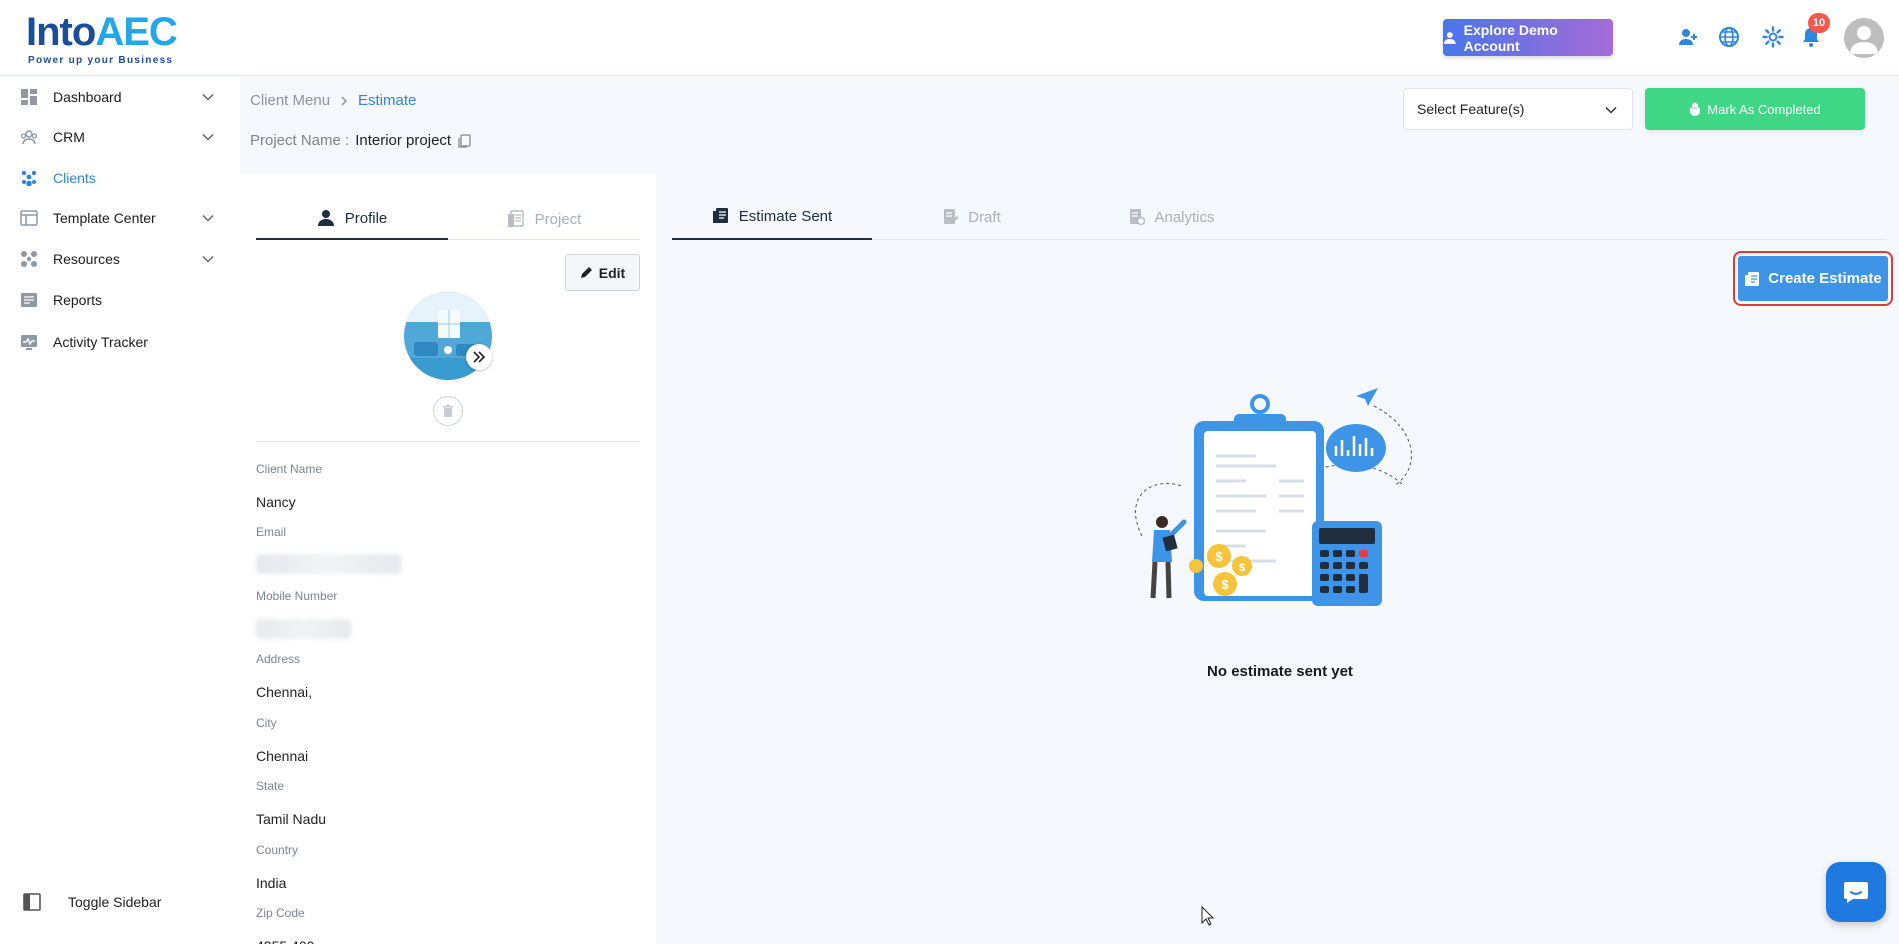 Image resolution: width=1899 pixels, height=944 pixels. What do you see at coordinates (29, 218) in the screenshot?
I see `template-icon` at bounding box center [29, 218].